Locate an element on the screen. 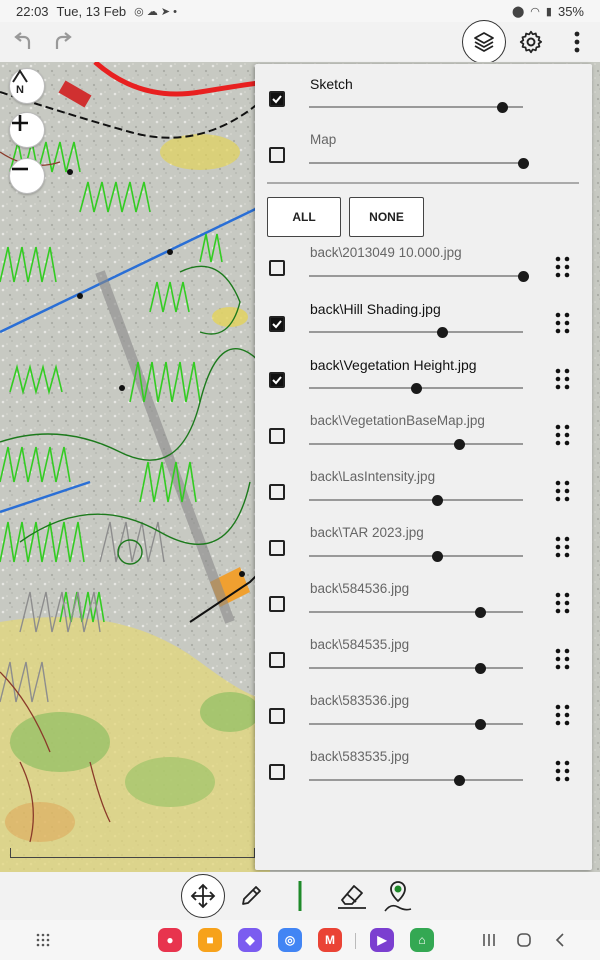  vertical-dots-icon is located at coordinates (577, 42).